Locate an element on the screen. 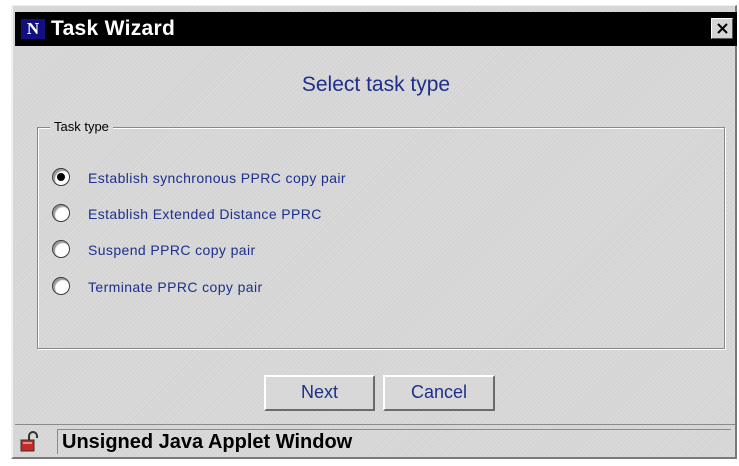  close-button is located at coordinates (722, 28).